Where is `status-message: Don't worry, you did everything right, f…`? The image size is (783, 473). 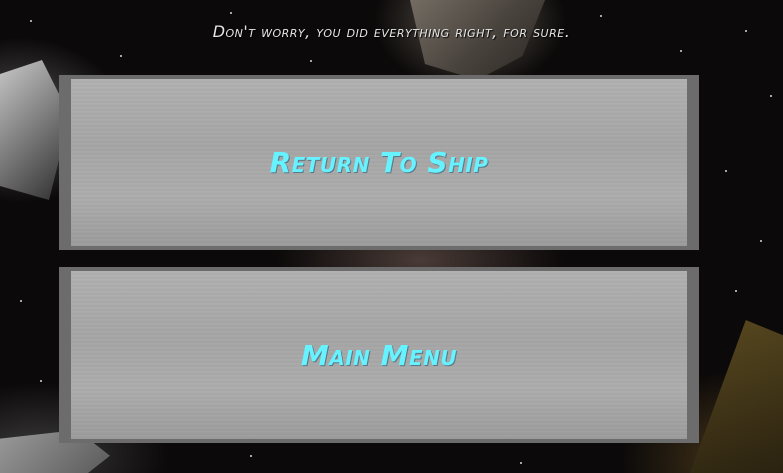
status-message: Don't worry, you did everything right, f… is located at coordinates (391, 31).